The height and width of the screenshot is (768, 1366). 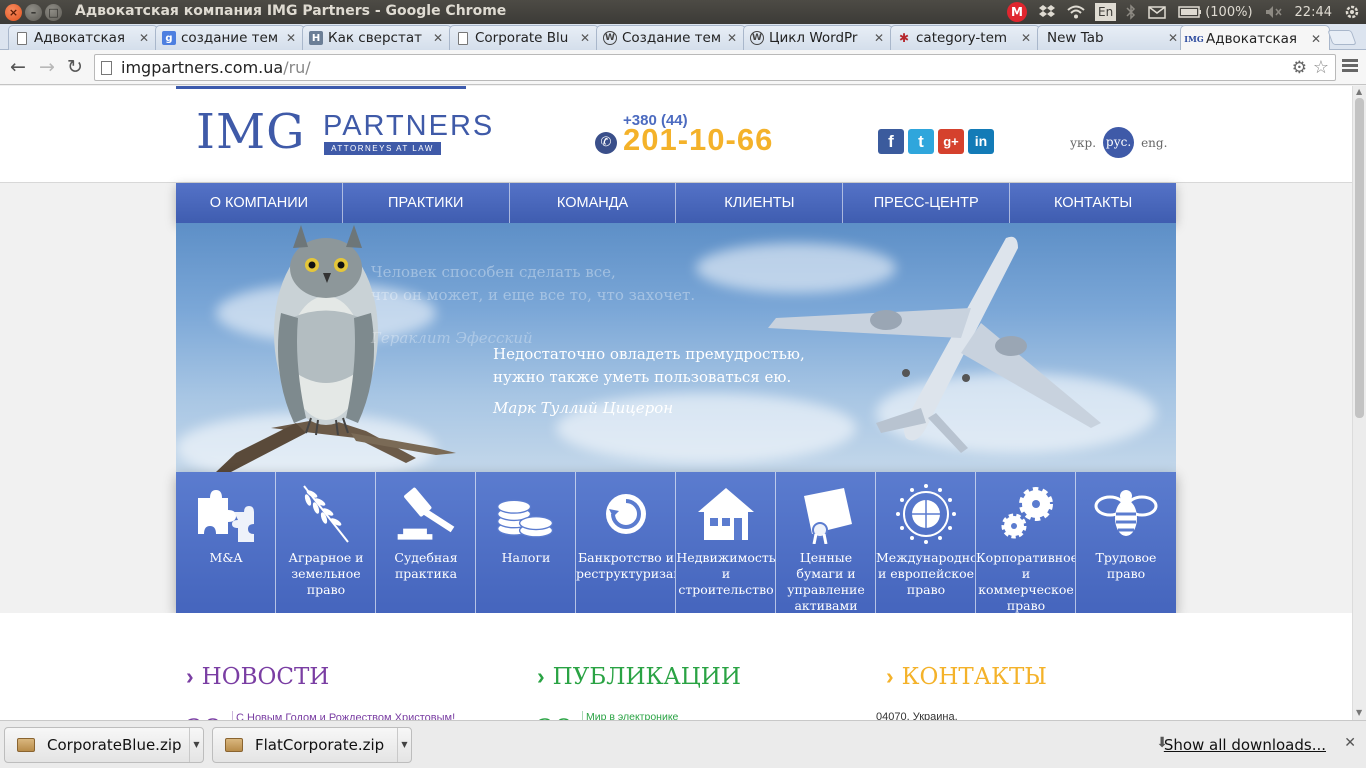 What do you see at coordinates (326, 542) in the screenshot?
I see `practice-tile-agrarian: Аграрное и земельное право` at bounding box center [326, 542].